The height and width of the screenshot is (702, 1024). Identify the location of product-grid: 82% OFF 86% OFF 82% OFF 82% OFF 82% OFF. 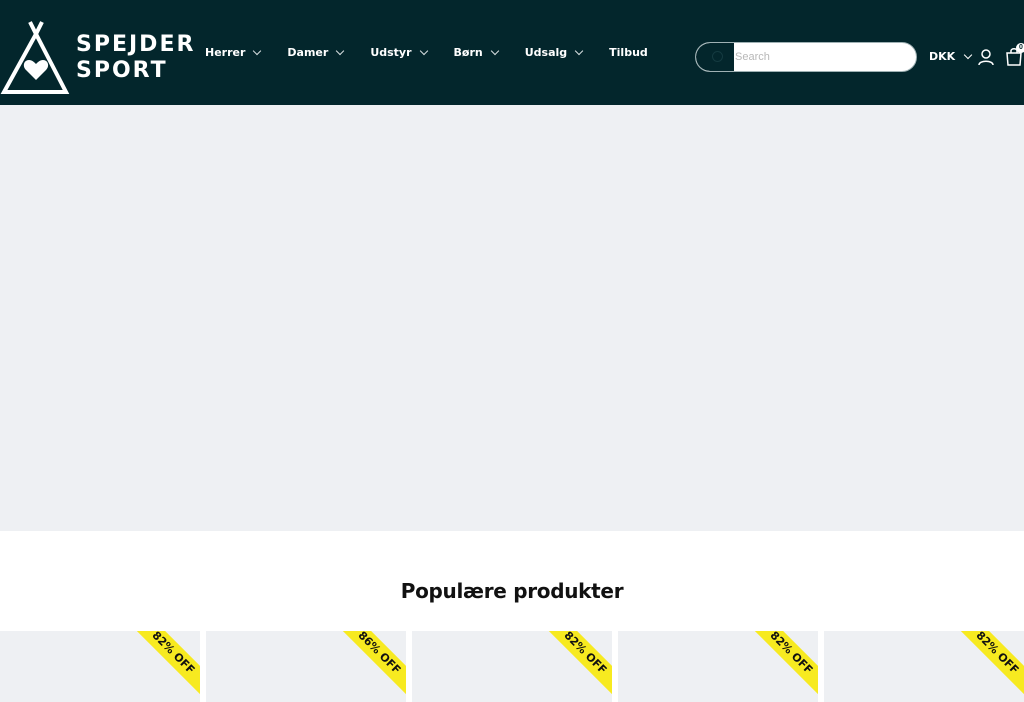
(512, 666).